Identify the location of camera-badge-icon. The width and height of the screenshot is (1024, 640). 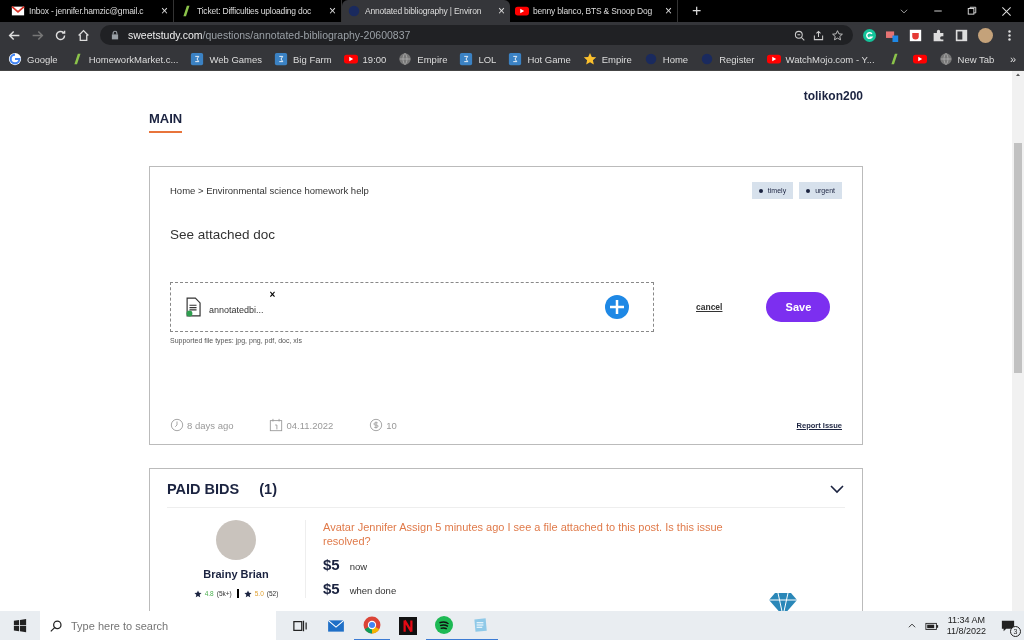
(892, 35).